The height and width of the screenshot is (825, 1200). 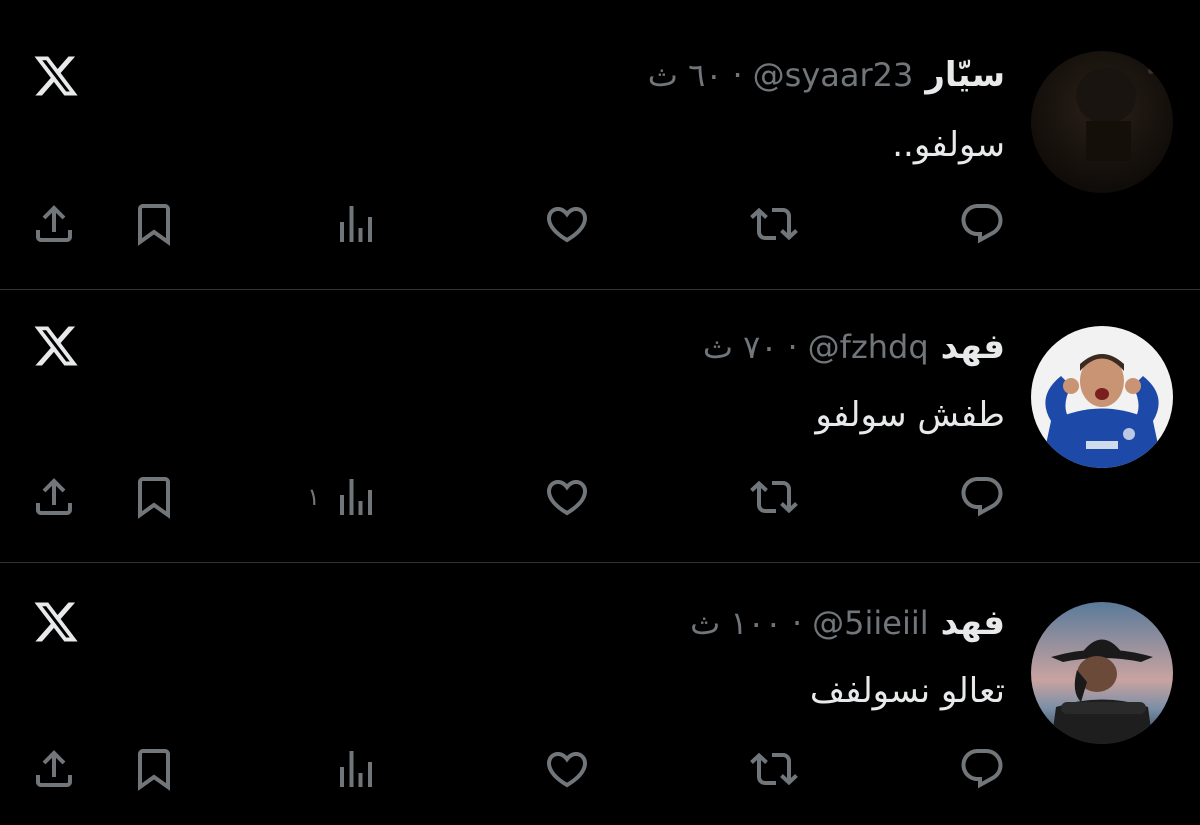 What do you see at coordinates (948, 145) in the screenshot?
I see `tweet-text: سولفو..` at bounding box center [948, 145].